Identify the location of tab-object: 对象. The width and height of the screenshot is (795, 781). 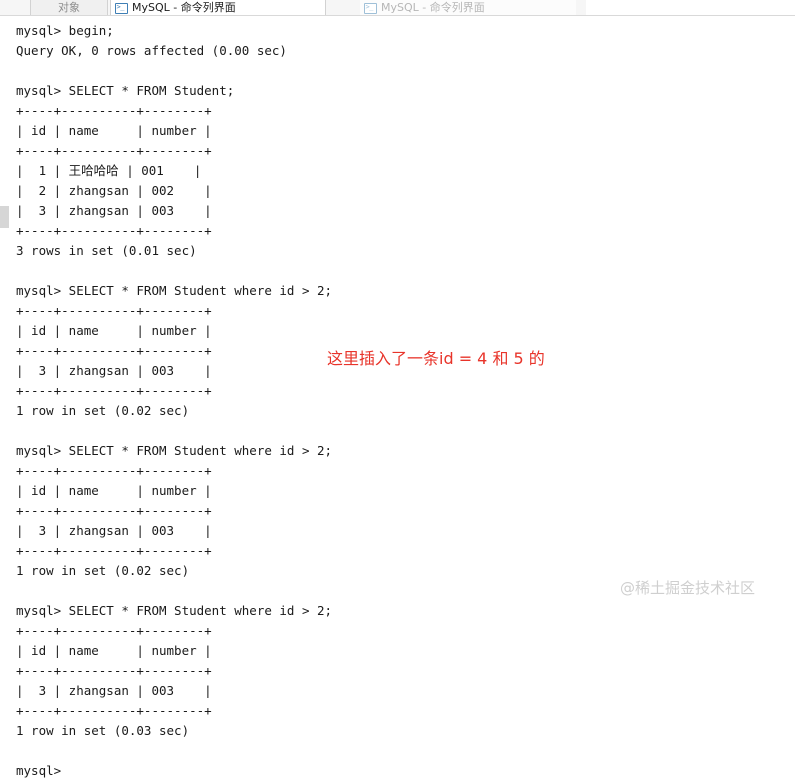
(69, 7).